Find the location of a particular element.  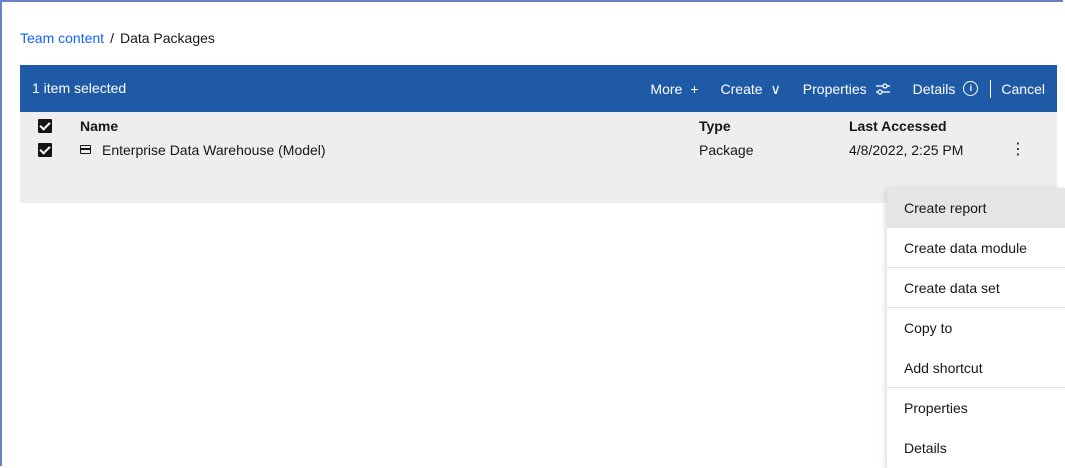

create-button: Create ∨ is located at coordinates (751, 89).